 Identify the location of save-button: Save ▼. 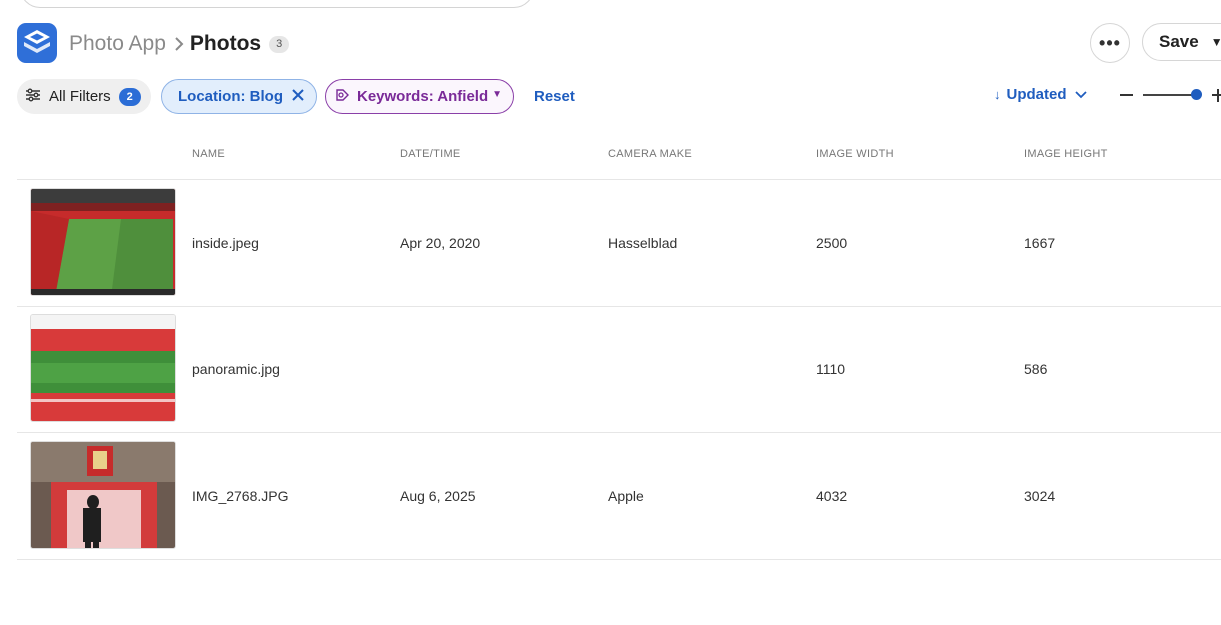
(1181, 42).